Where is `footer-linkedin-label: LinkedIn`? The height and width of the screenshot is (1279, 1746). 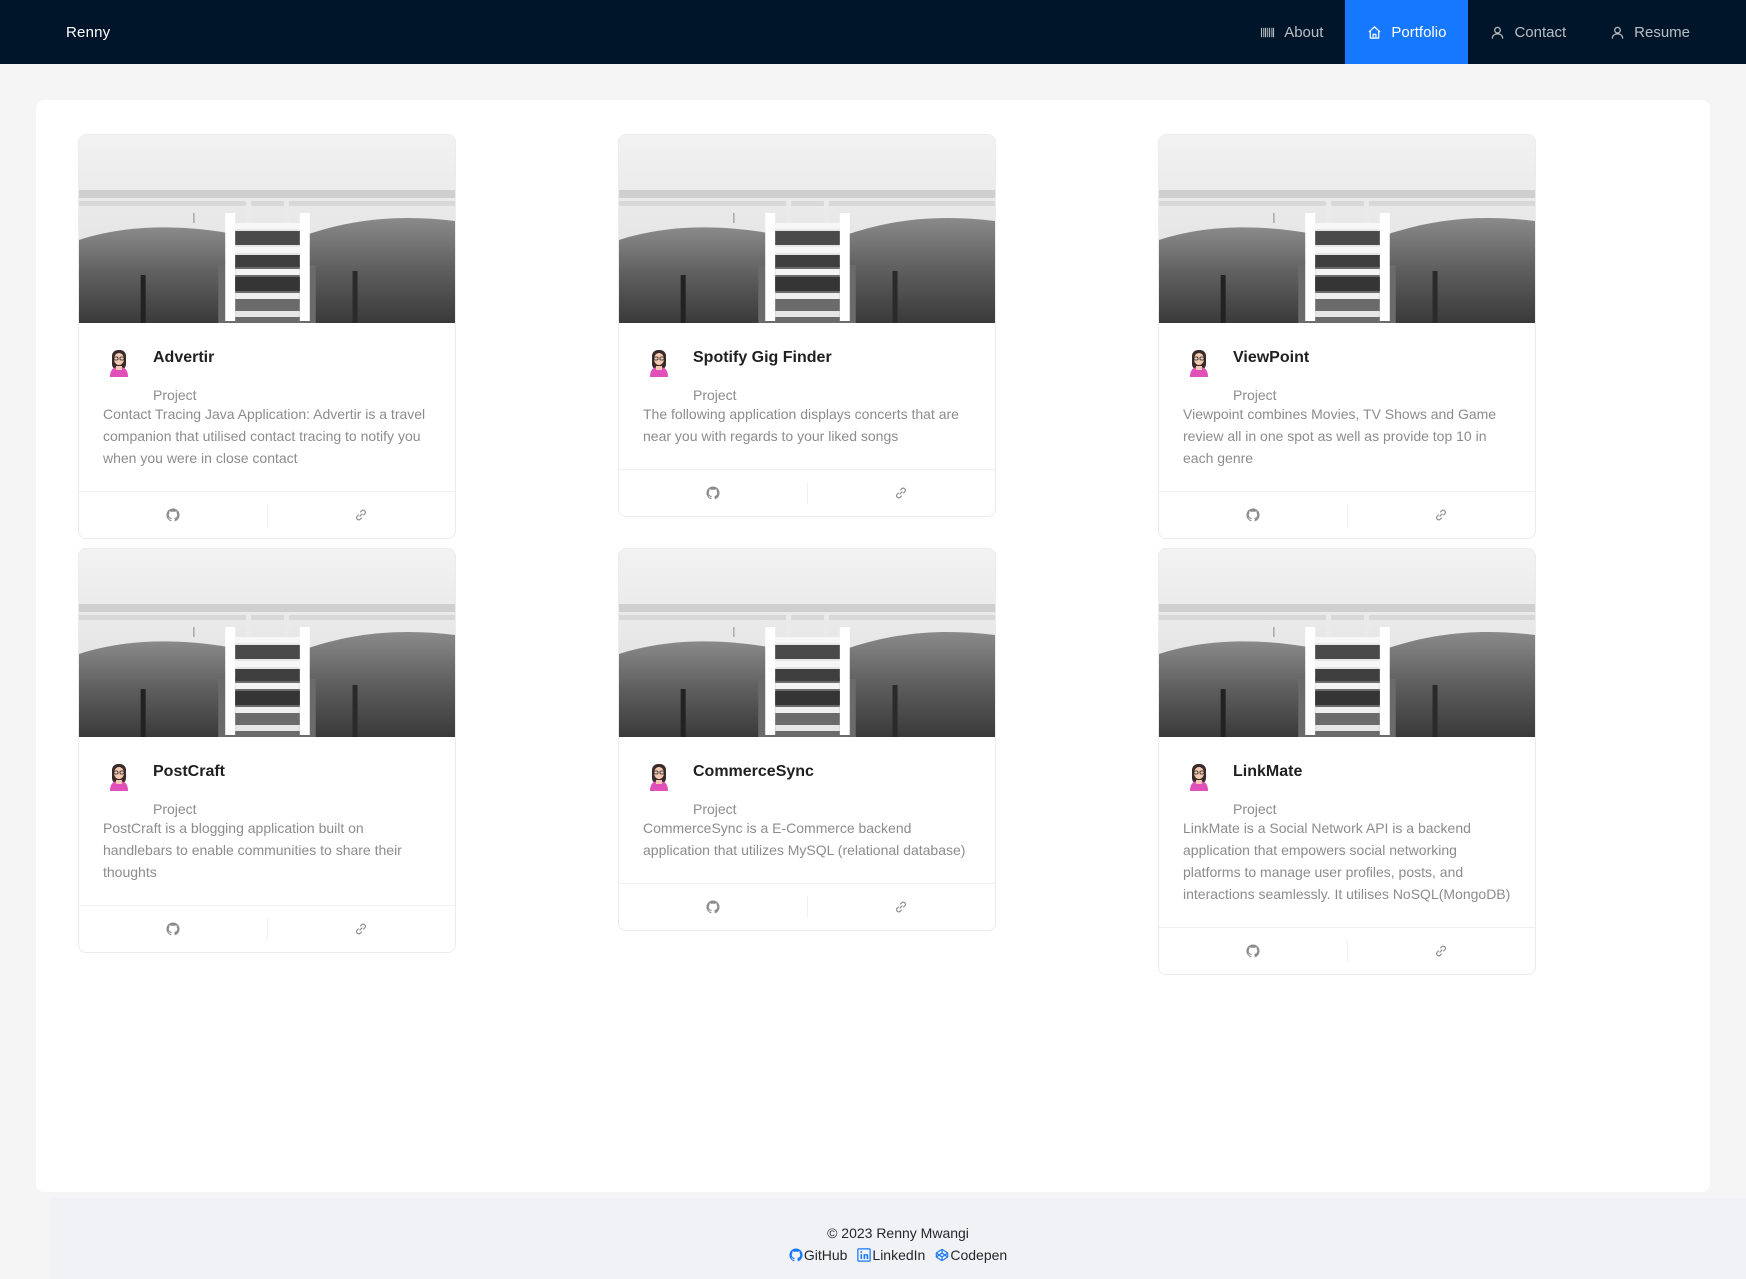
footer-linkedin-label: LinkedIn is located at coordinates (899, 1255).